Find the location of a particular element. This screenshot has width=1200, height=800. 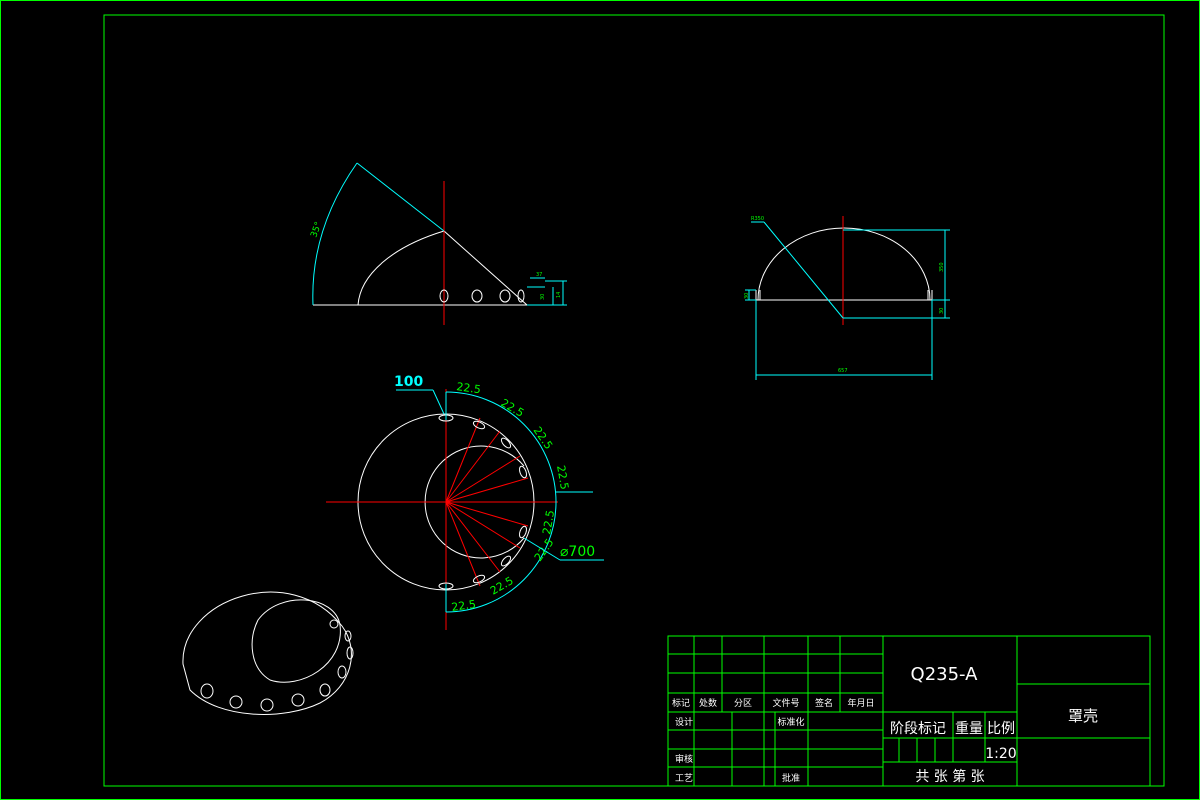

header-cell: 标记 is located at coordinates (681, 703).